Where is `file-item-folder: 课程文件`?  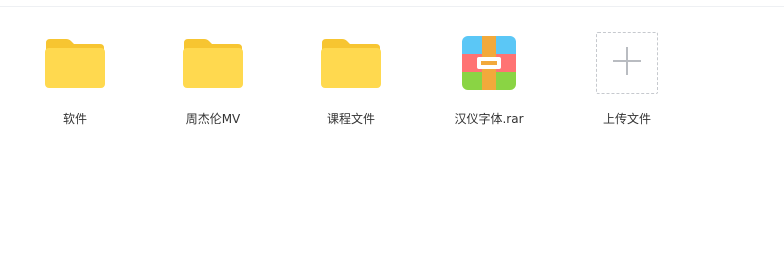 file-item-folder: 课程文件 is located at coordinates (351, 80).